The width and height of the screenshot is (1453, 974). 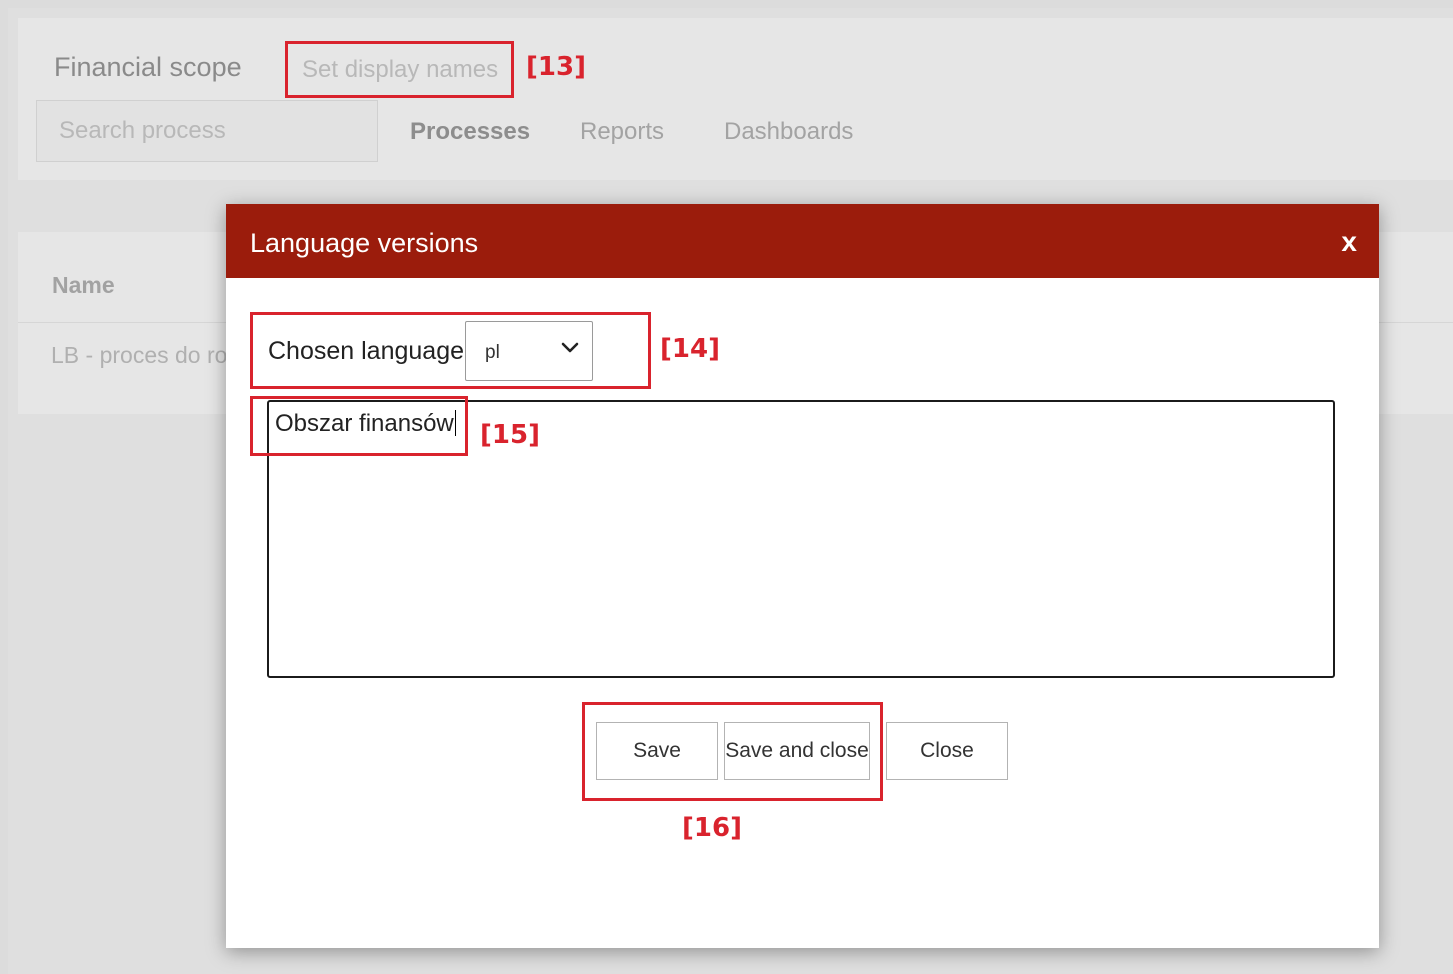 What do you see at coordinates (510, 435) in the screenshot?
I see `annotation-label-15: [15]` at bounding box center [510, 435].